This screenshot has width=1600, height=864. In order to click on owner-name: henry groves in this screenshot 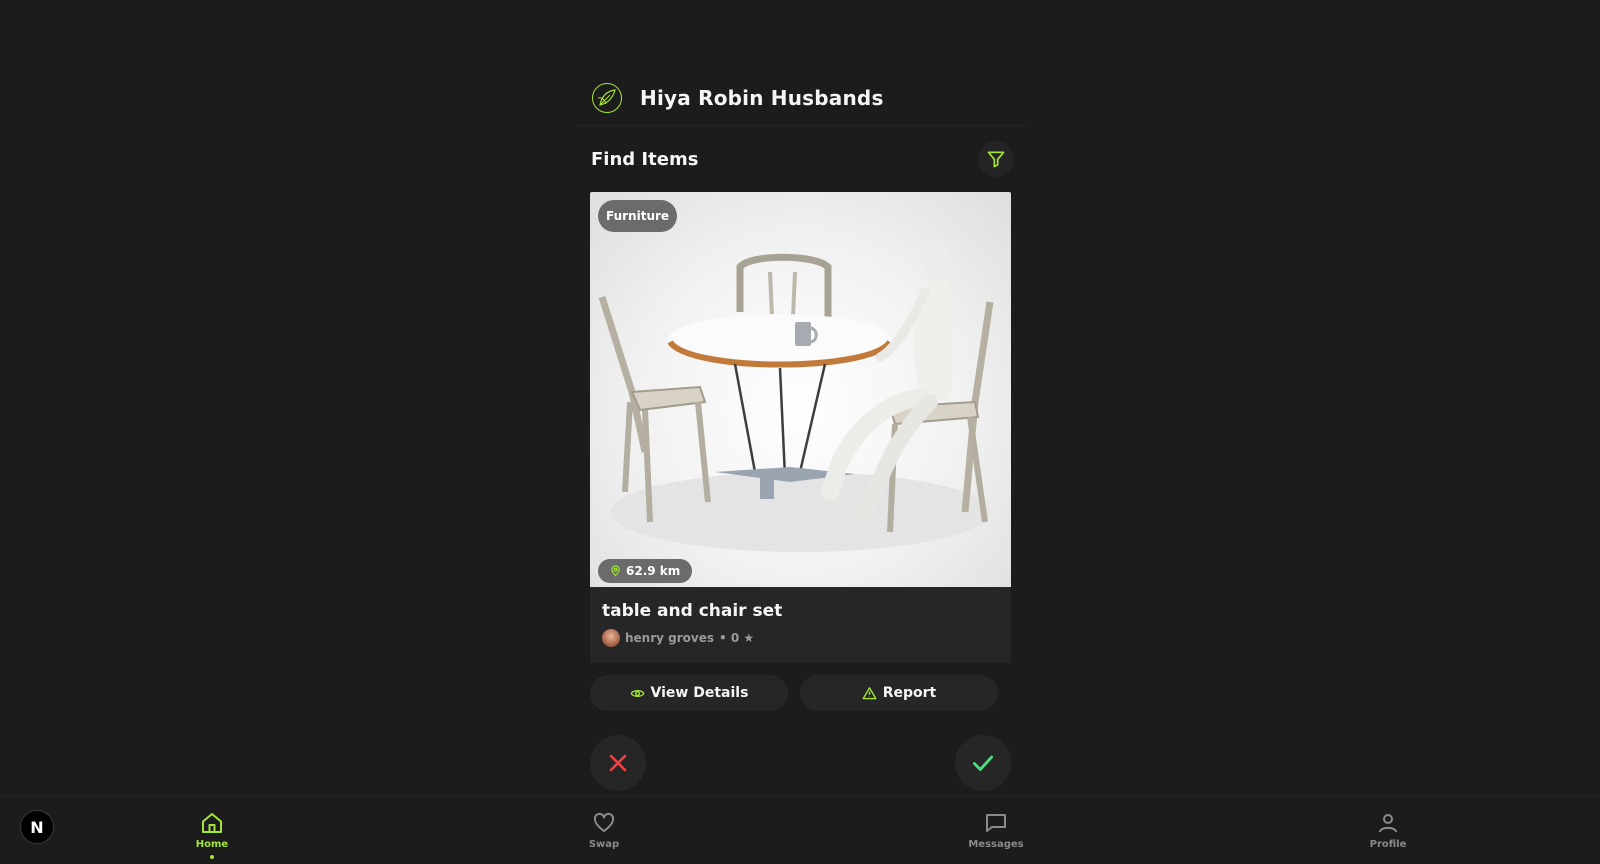, I will do `click(669, 638)`.